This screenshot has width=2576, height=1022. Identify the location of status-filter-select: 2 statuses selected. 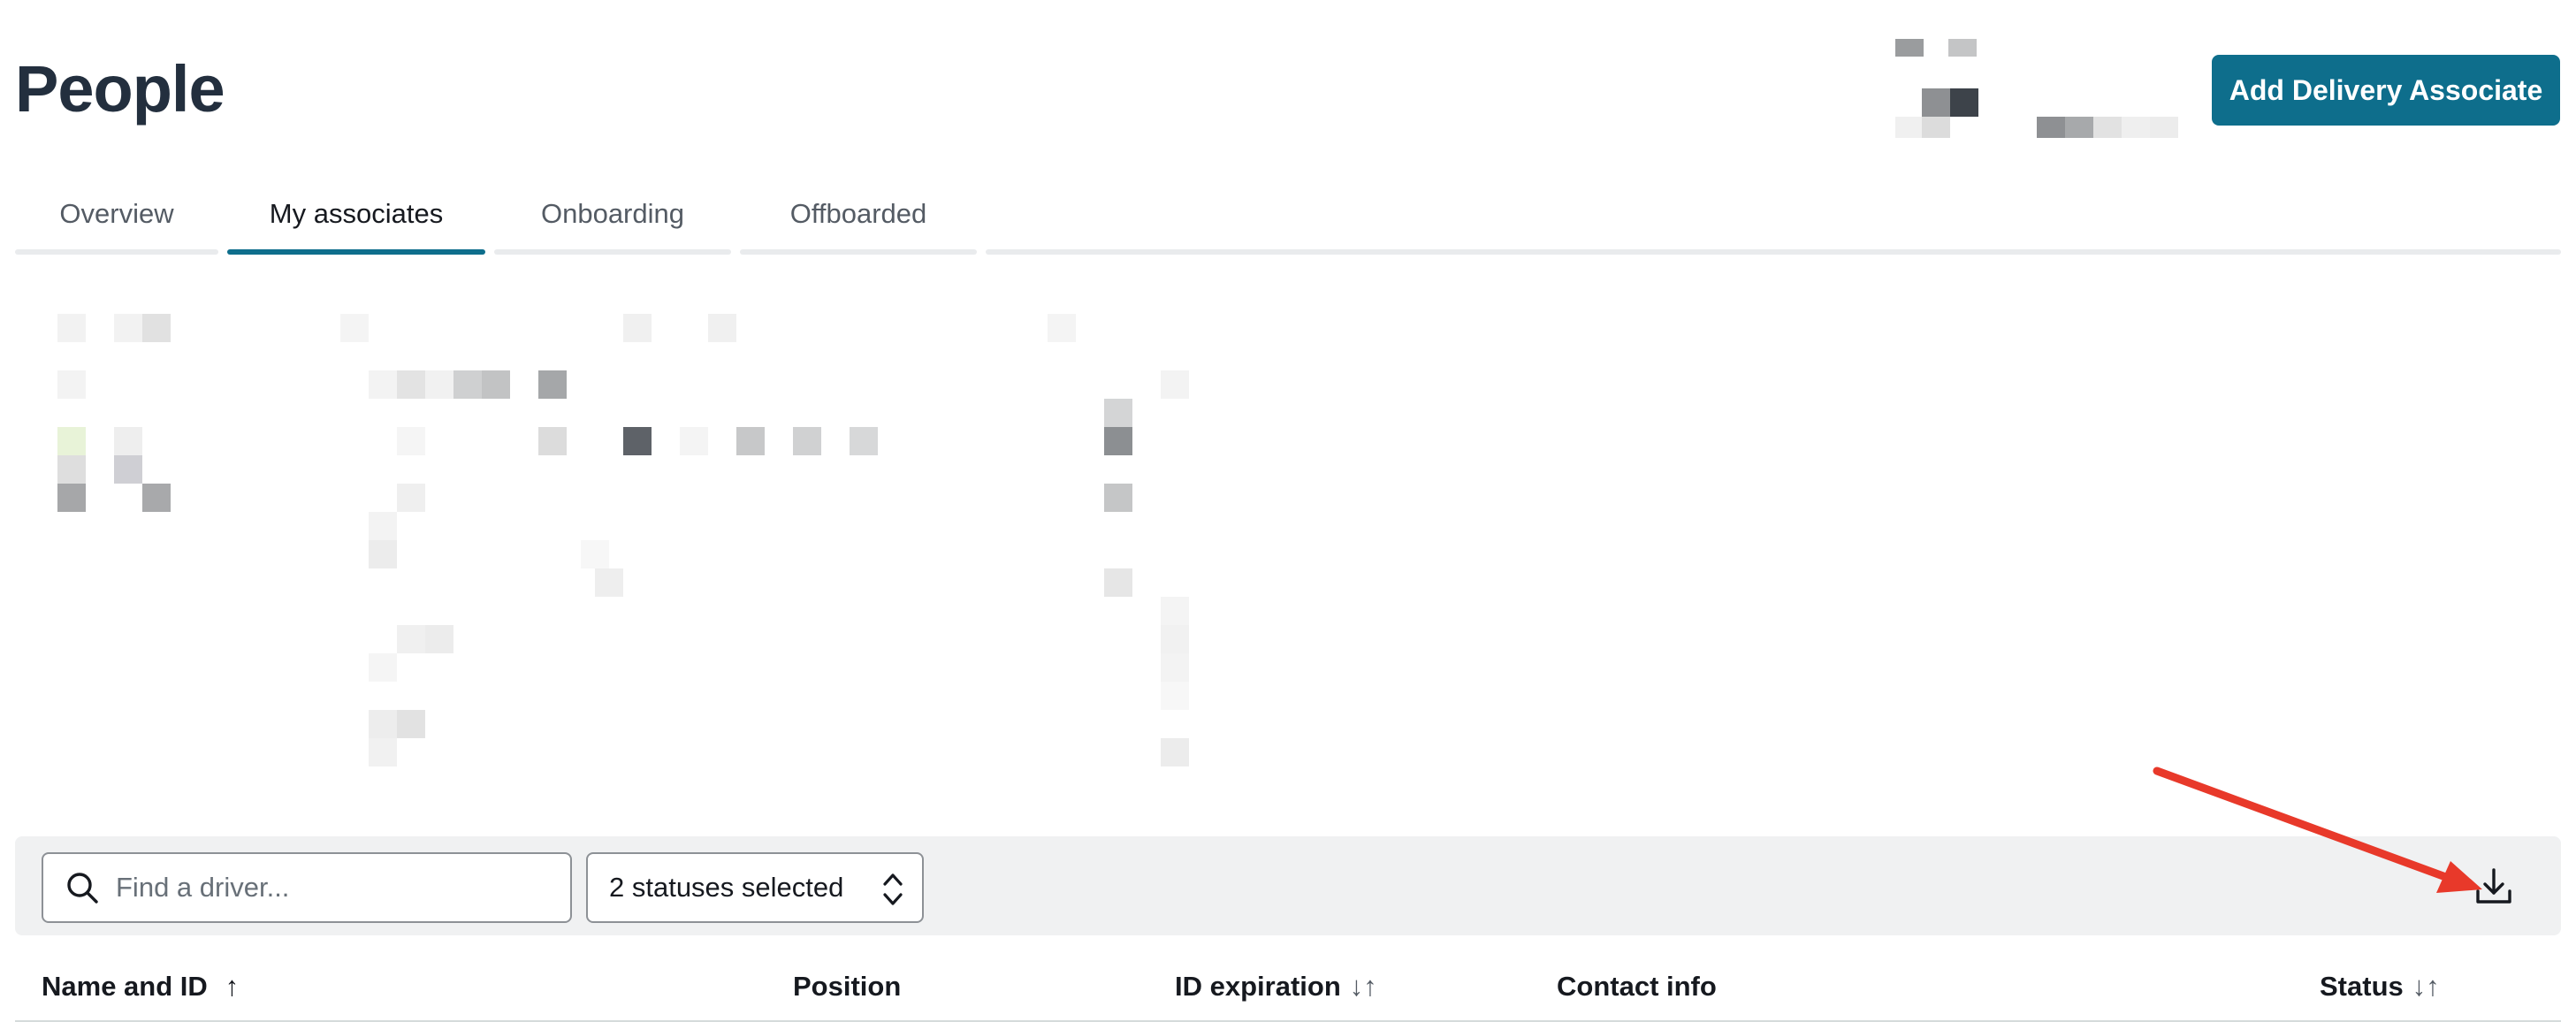
(755, 887).